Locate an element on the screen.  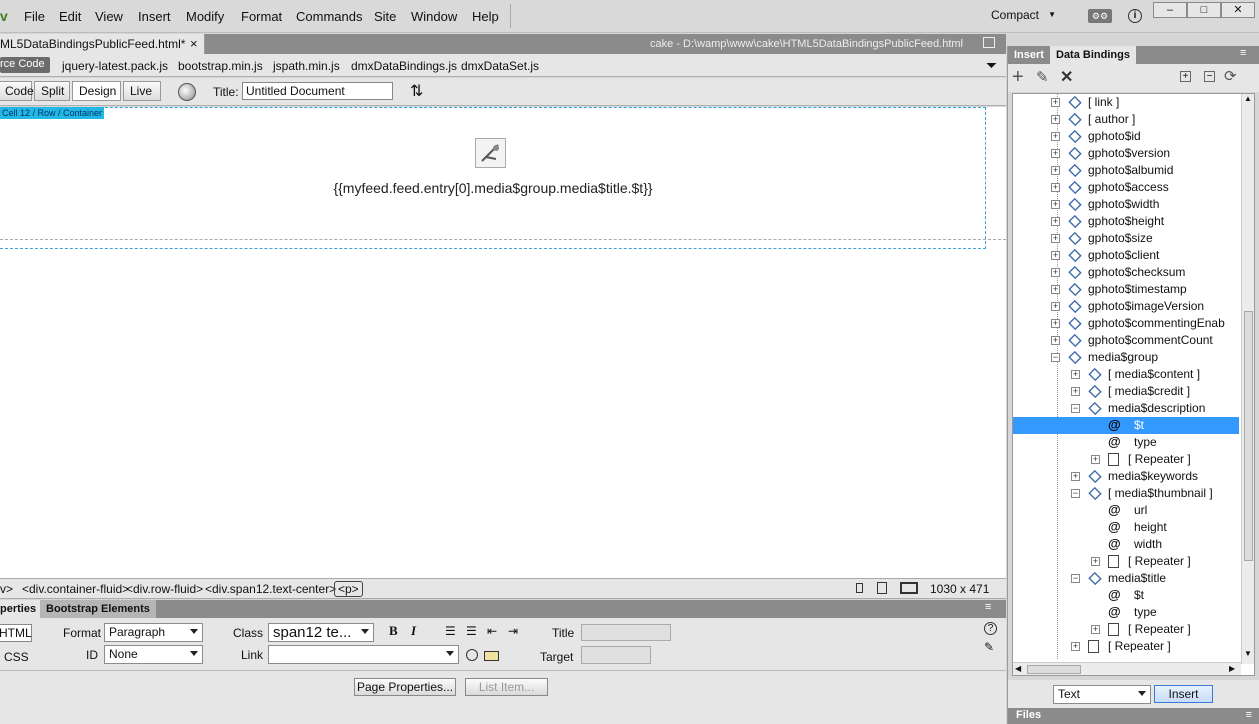
menu-view: View is located at coordinates (109, 16).